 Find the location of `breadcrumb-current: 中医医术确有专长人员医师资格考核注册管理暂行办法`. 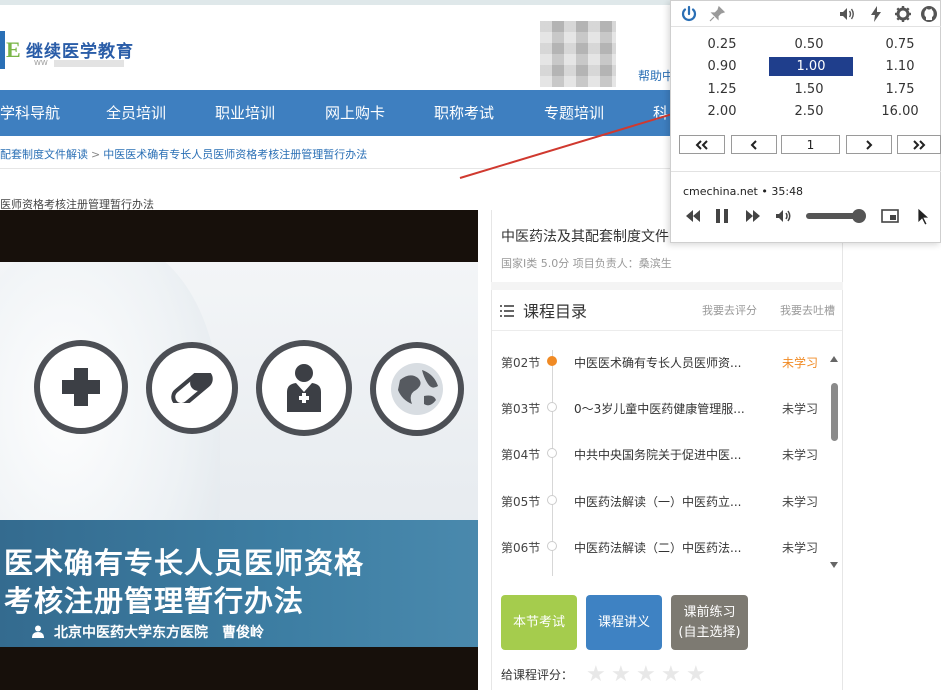

breadcrumb-current: 中医医术确有专长人员医师资格考核注册管理暂行办法 is located at coordinates (235, 154).